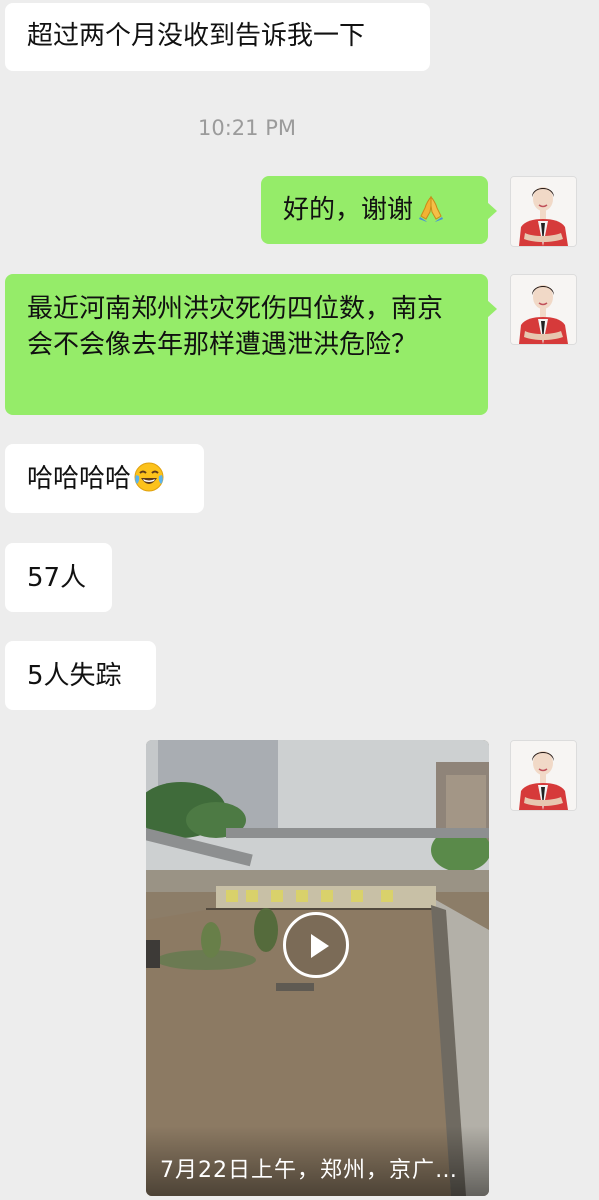 The image size is (599, 1200). What do you see at coordinates (316, 945) in the screenshot?
I see `play-icon` at bounding box center [316, 945].